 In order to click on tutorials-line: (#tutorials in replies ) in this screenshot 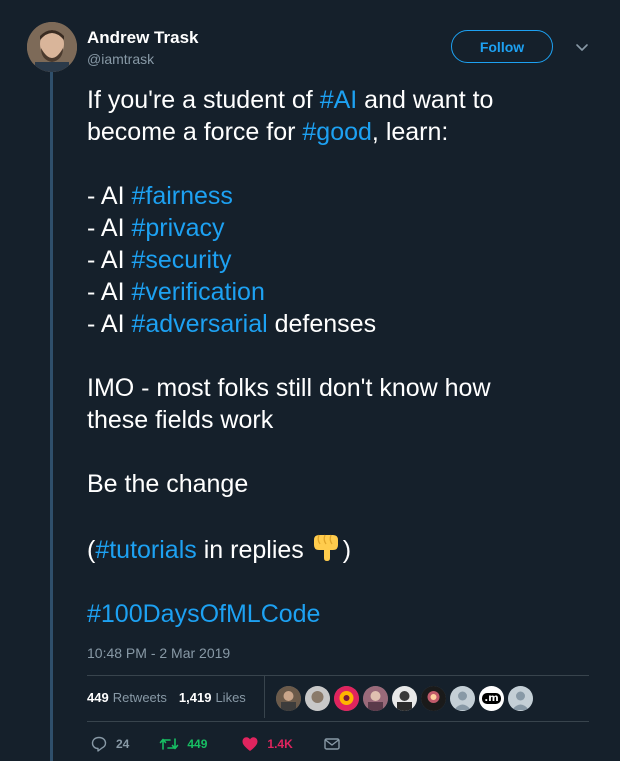, I will do `click(347, 549)`.